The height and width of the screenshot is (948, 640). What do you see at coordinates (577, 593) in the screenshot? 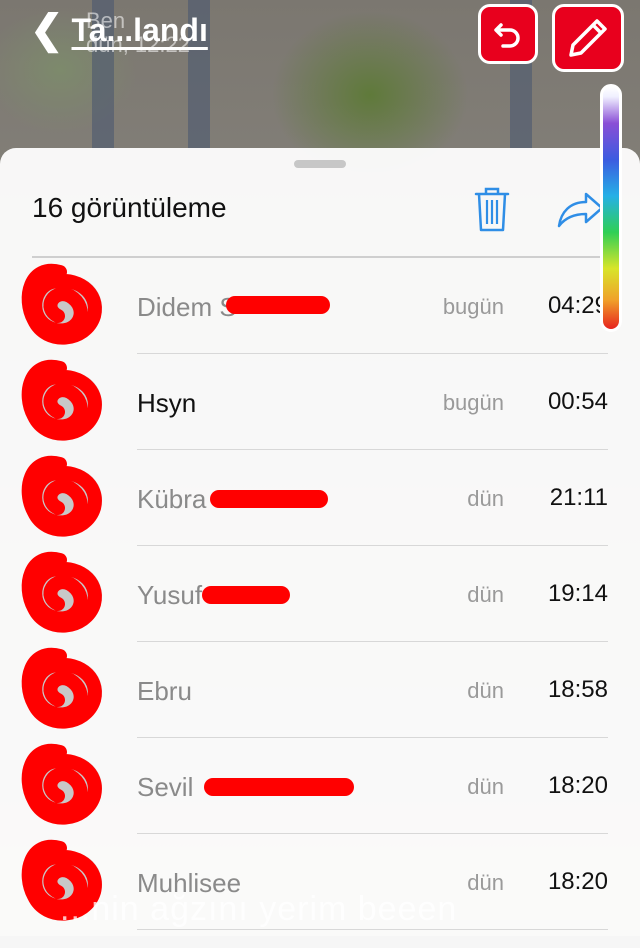
I see `viewer-time: 19:14` at bounding box center [577, 593].